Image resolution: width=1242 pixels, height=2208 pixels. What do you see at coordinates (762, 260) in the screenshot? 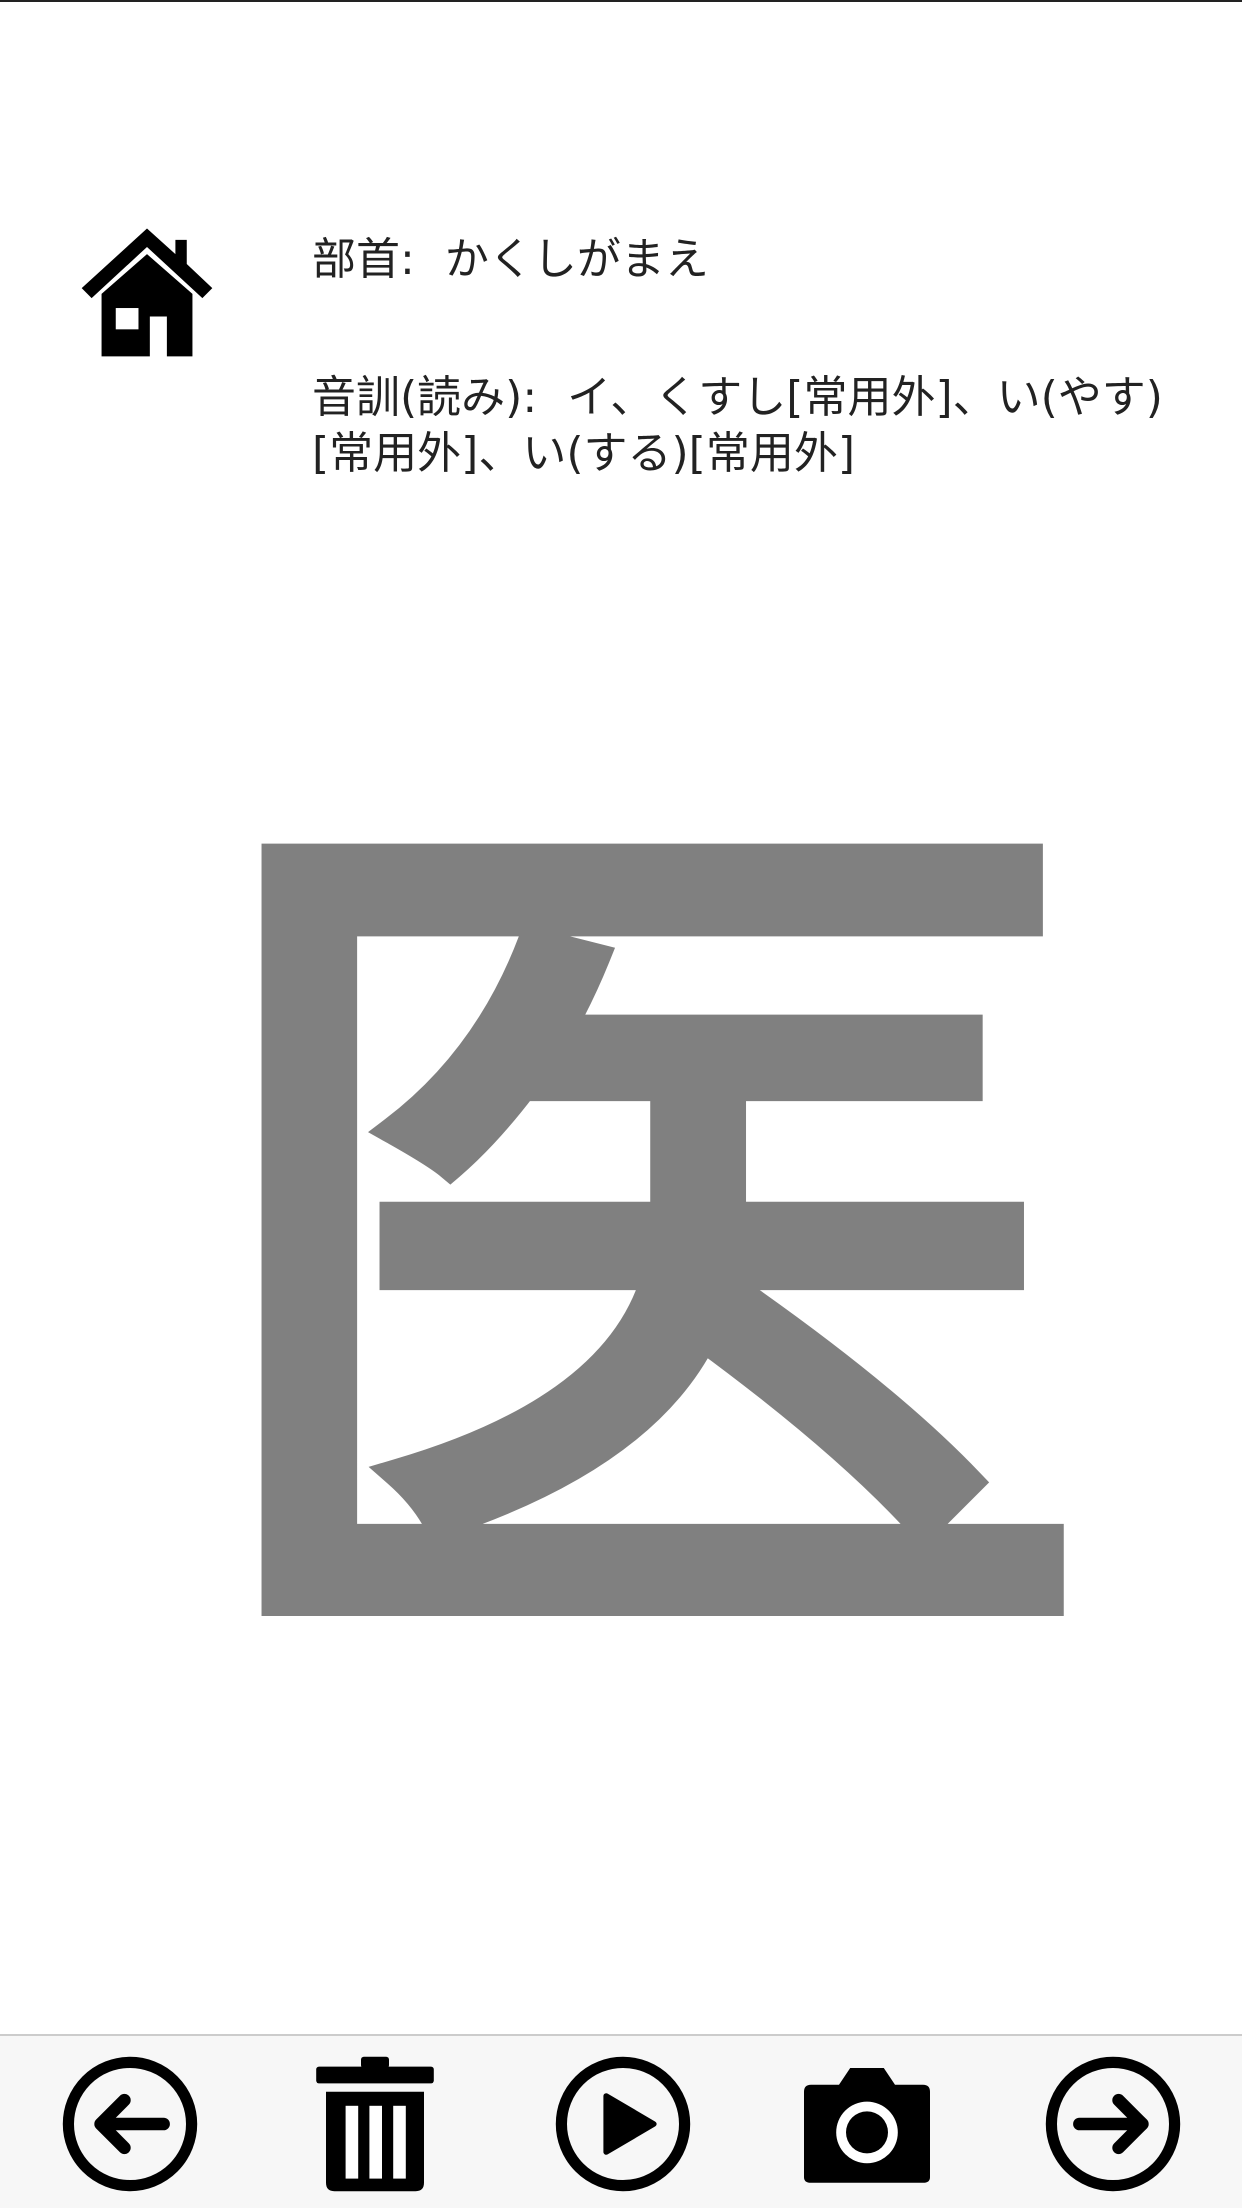
I see `radical-row: 部首: かくしがまえ` at bounding box center [762, 260].